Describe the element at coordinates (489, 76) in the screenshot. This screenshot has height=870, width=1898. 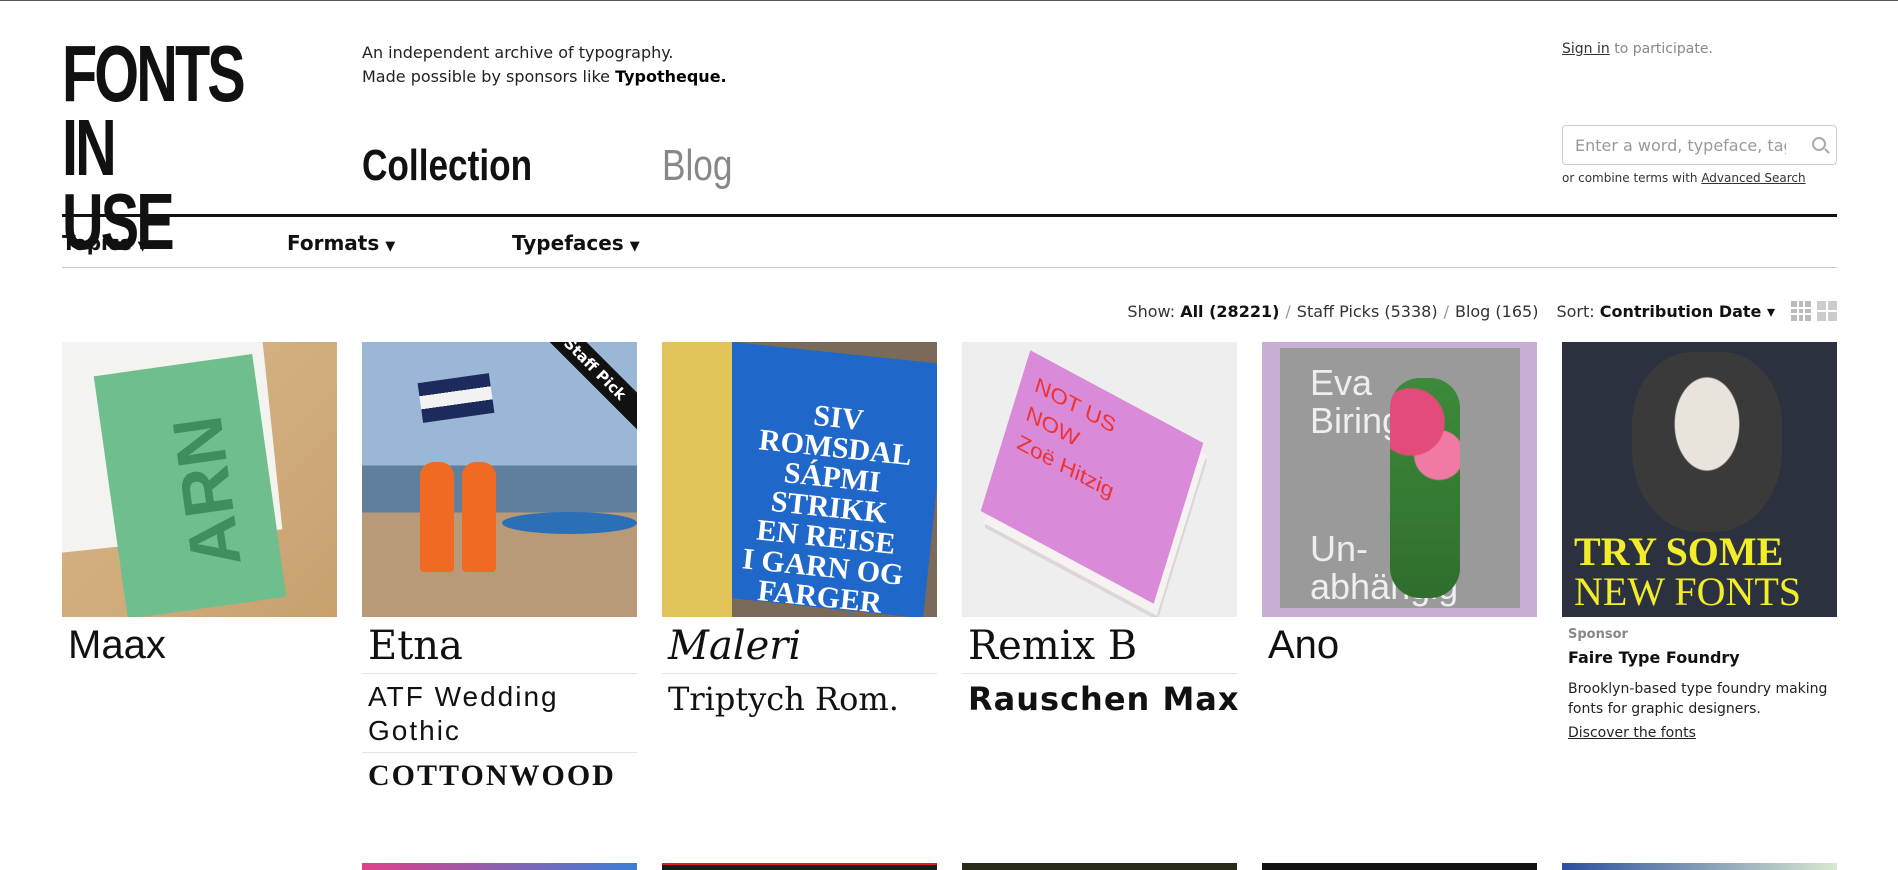
I see `tagline-prefix: Made possible by sponsors like` at that location.